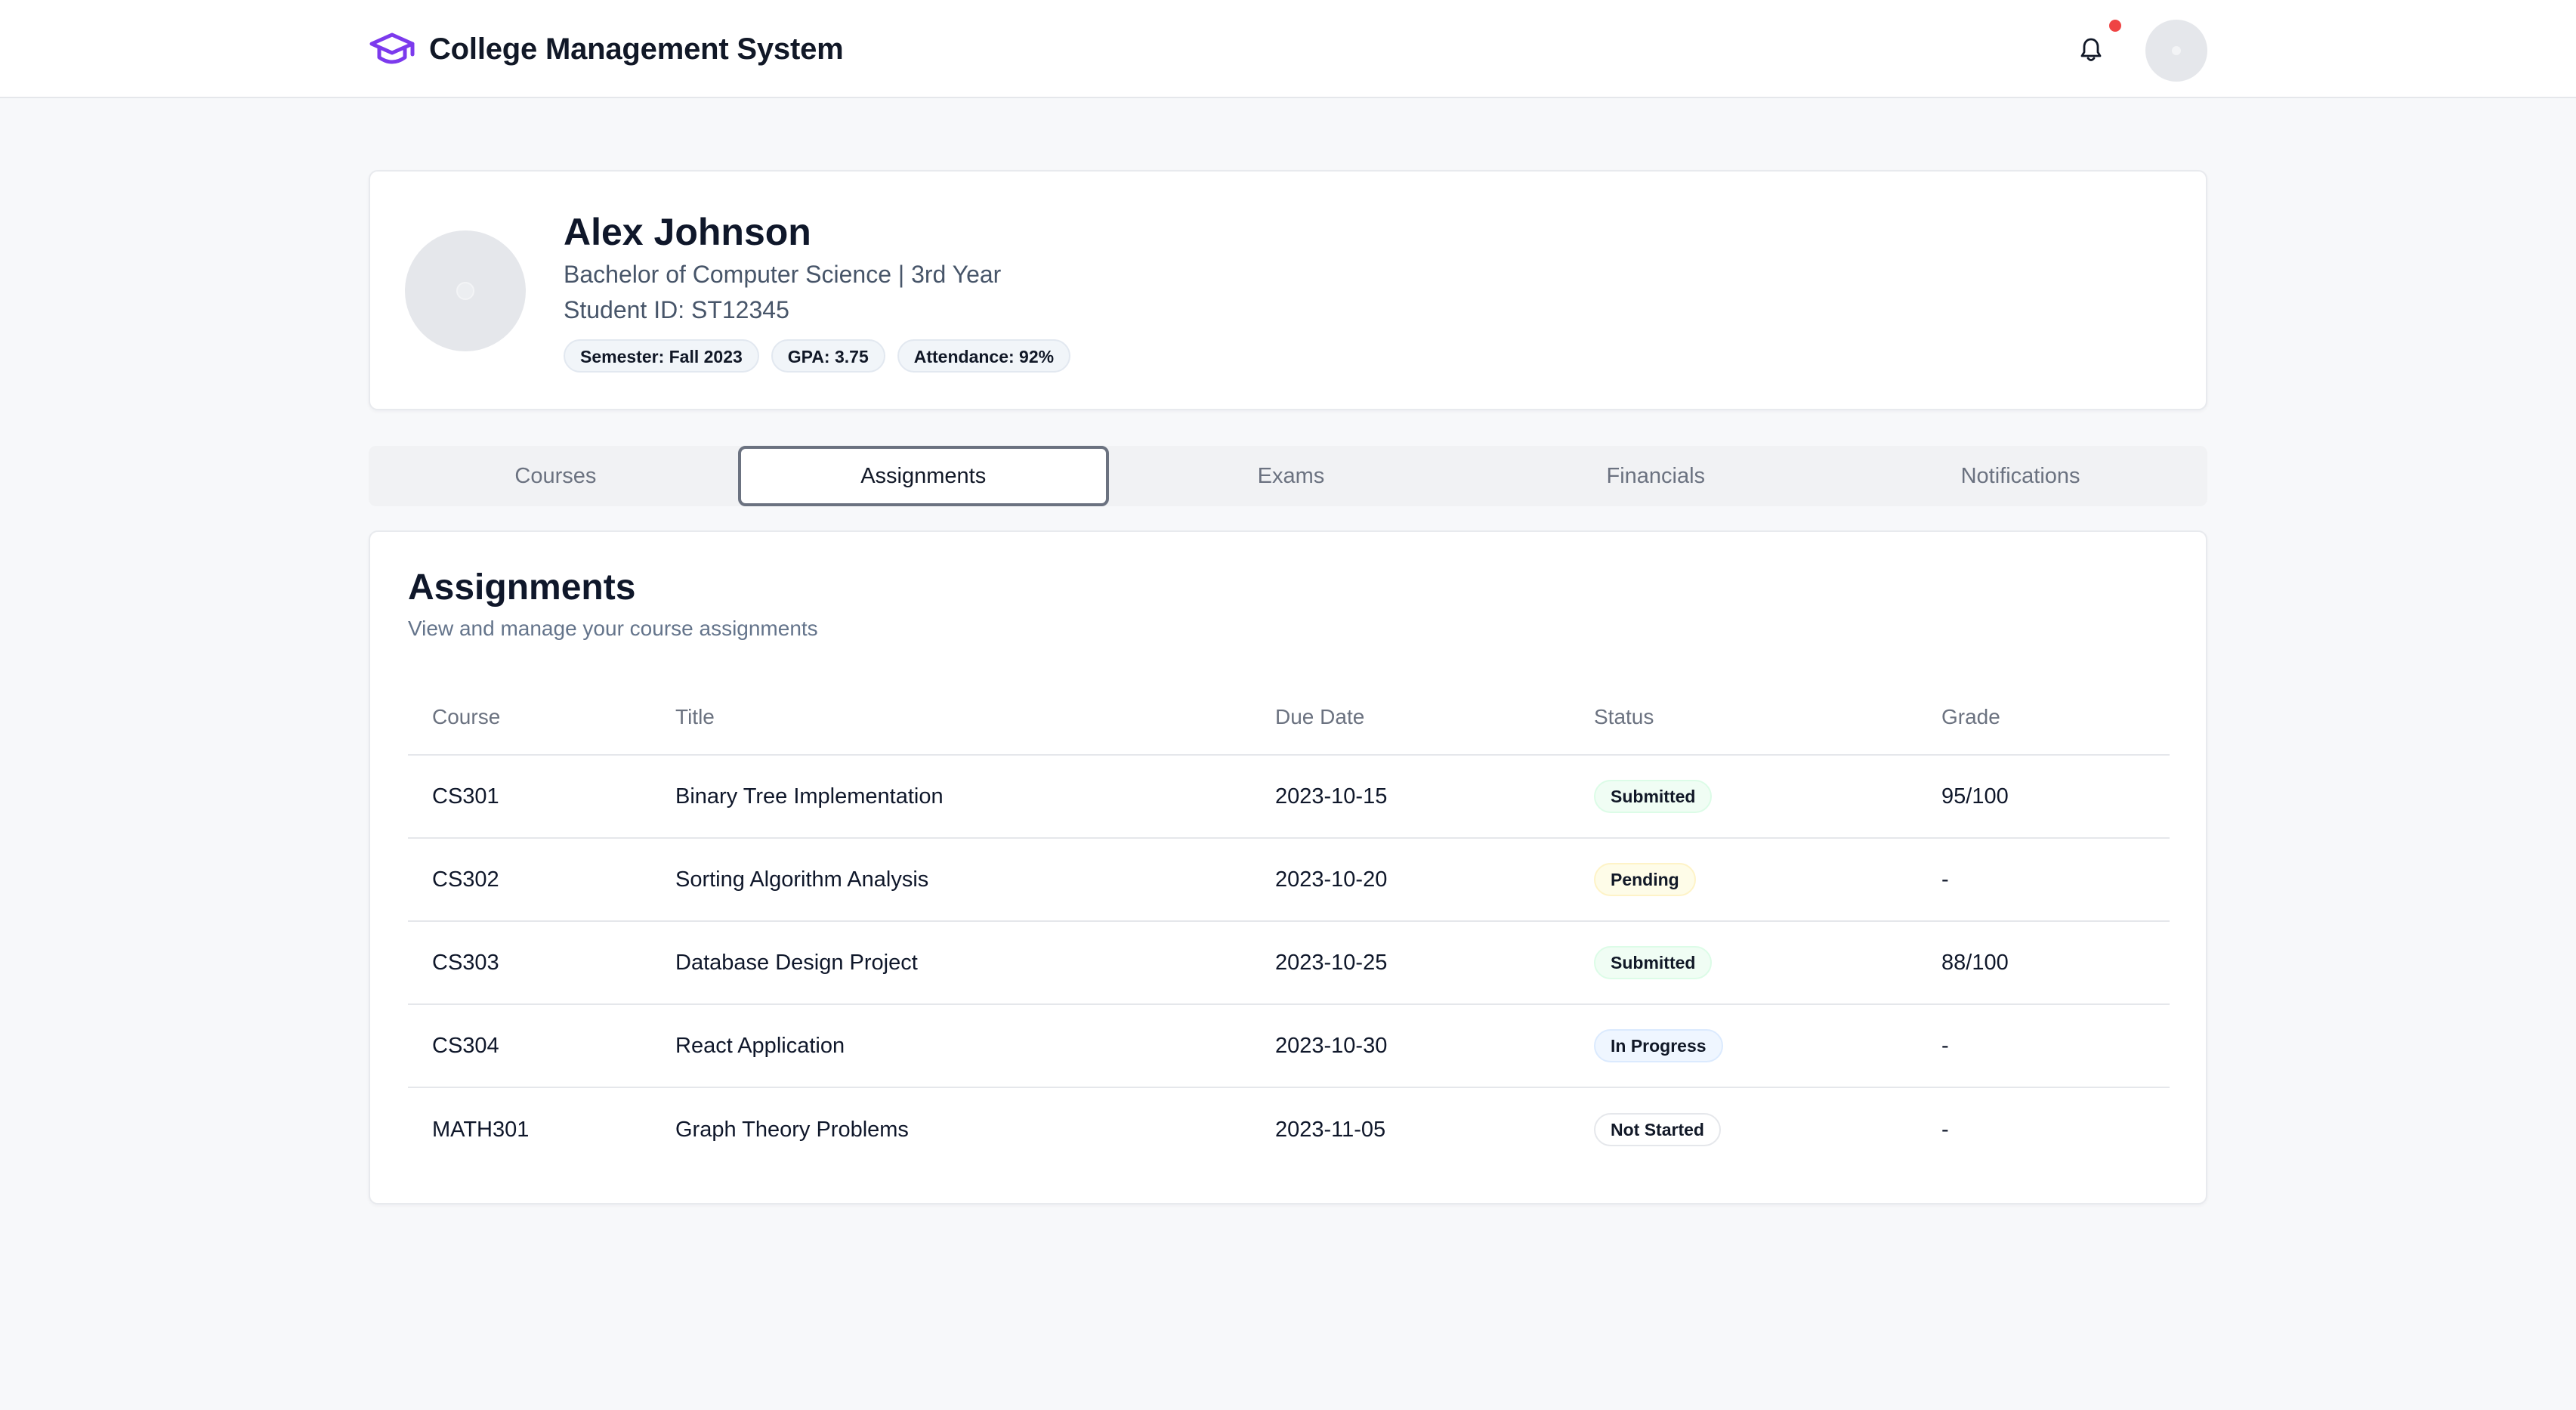 The image size is (2576, 1410). Describe the element at coordinates (1970, 716) in the screenshot. I see `column-header-grade: Grade` at that location.